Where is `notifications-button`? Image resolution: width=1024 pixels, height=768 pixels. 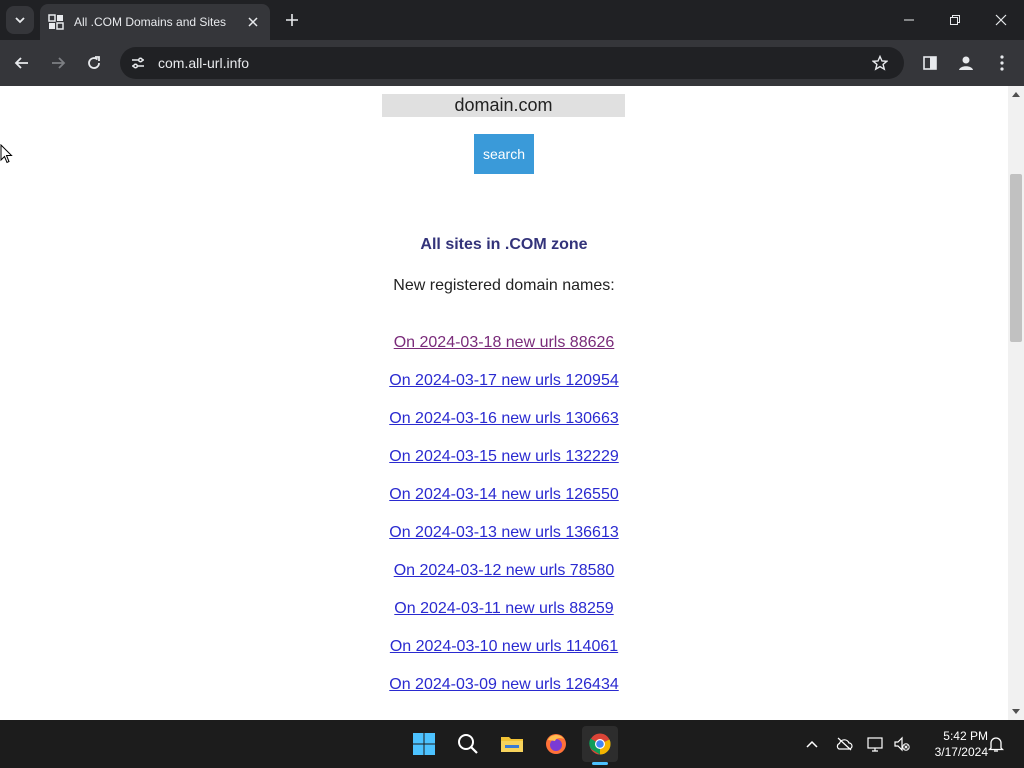
notifications-button is located at coordinates (996, 744).